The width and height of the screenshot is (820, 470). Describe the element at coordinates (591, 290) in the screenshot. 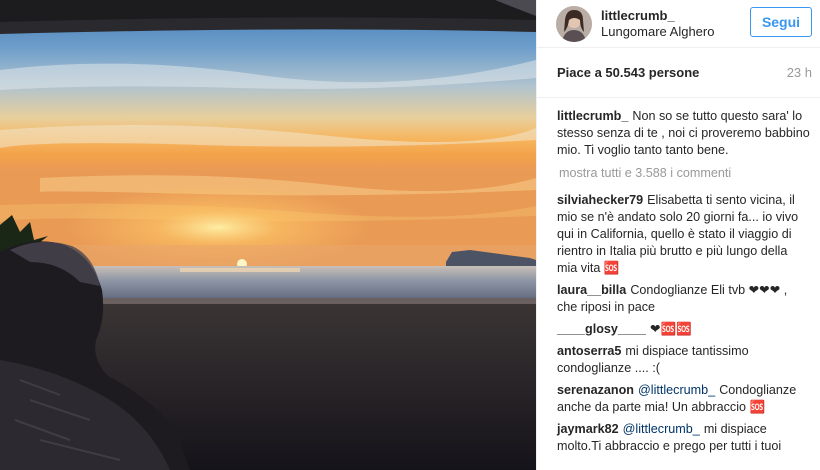

I see `comment-author-link: laura__billa` at that location.